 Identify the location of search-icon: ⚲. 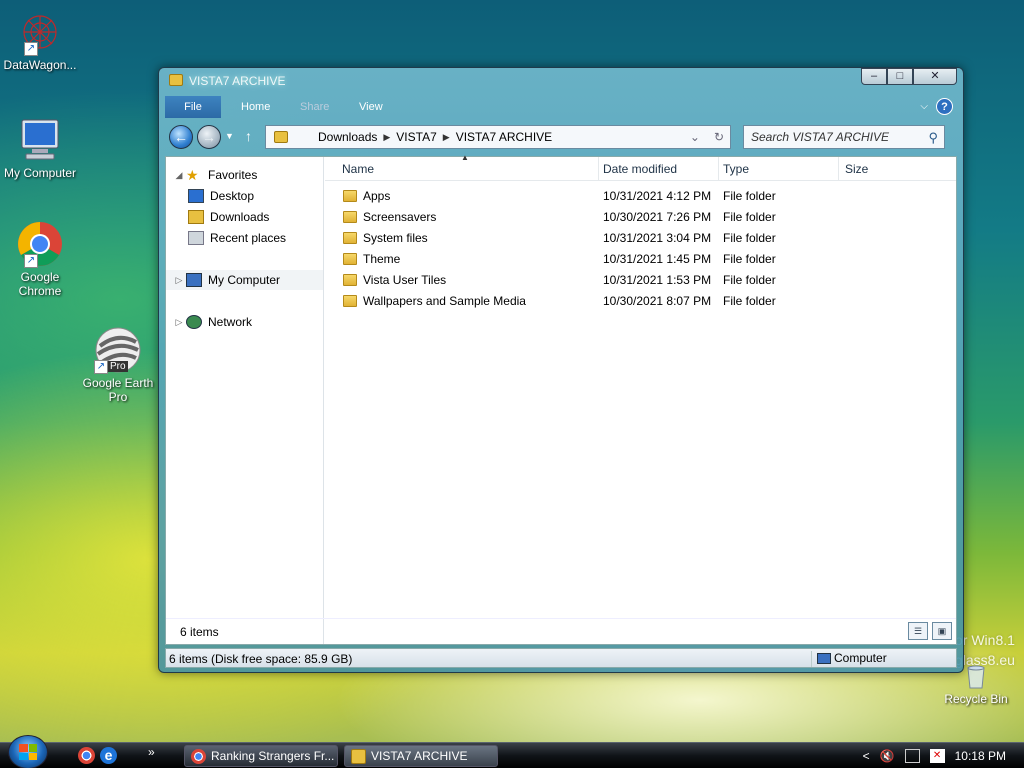
(933, 138).